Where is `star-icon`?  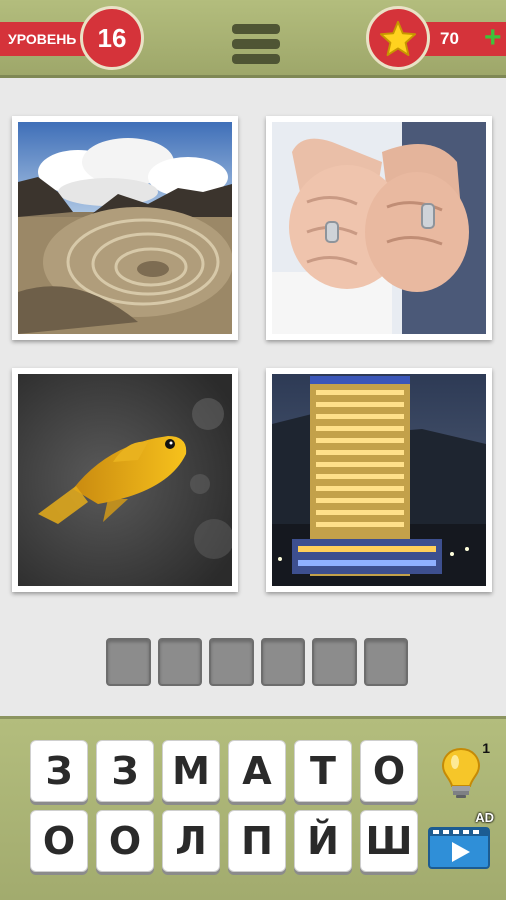
star-icon is located at coordinates (398, 38).